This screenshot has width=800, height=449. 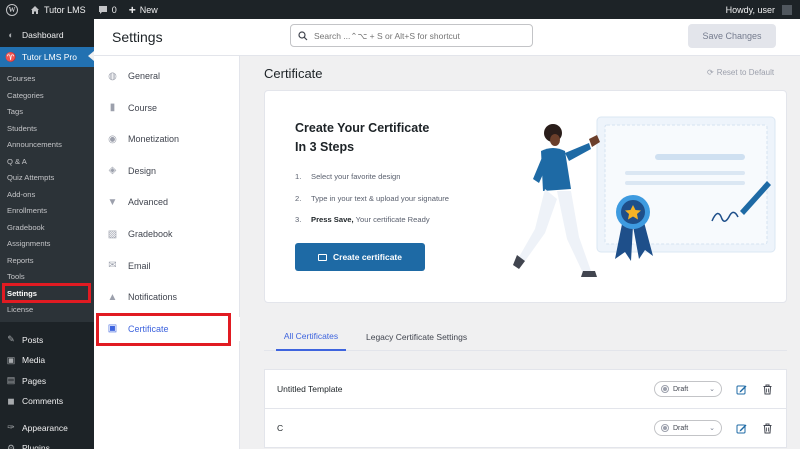 I want to click on submenu-item-q-a: Q & A, so click(x=47, y=162).